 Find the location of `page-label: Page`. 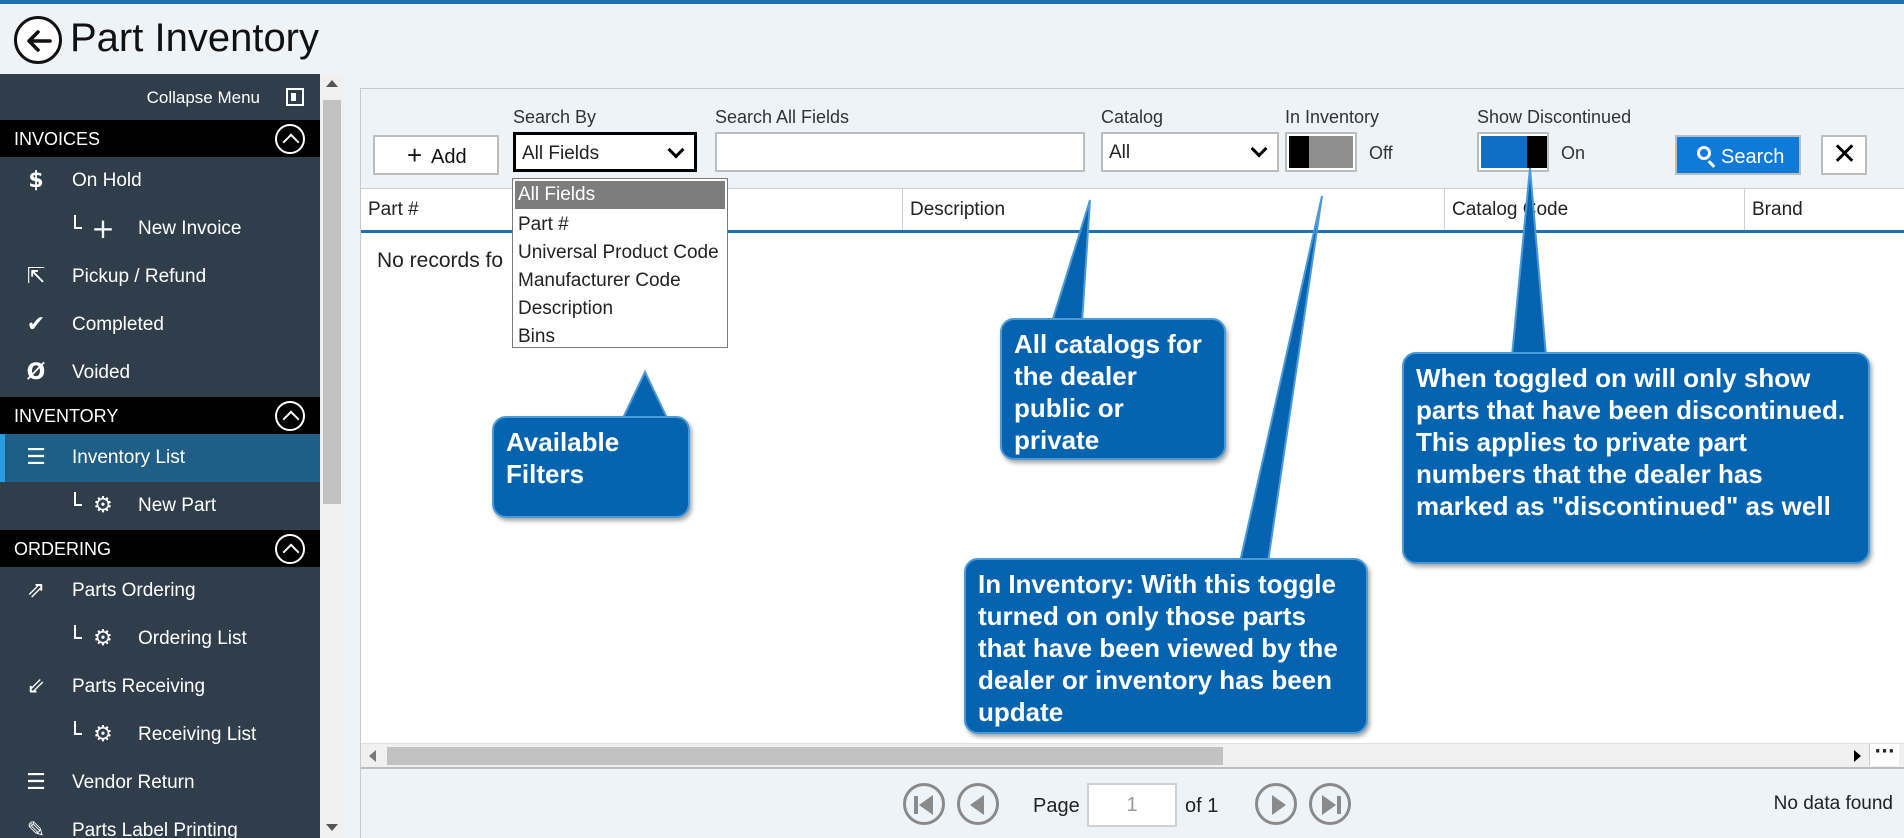

page-label: Page is located at coordinates (1056, 806).